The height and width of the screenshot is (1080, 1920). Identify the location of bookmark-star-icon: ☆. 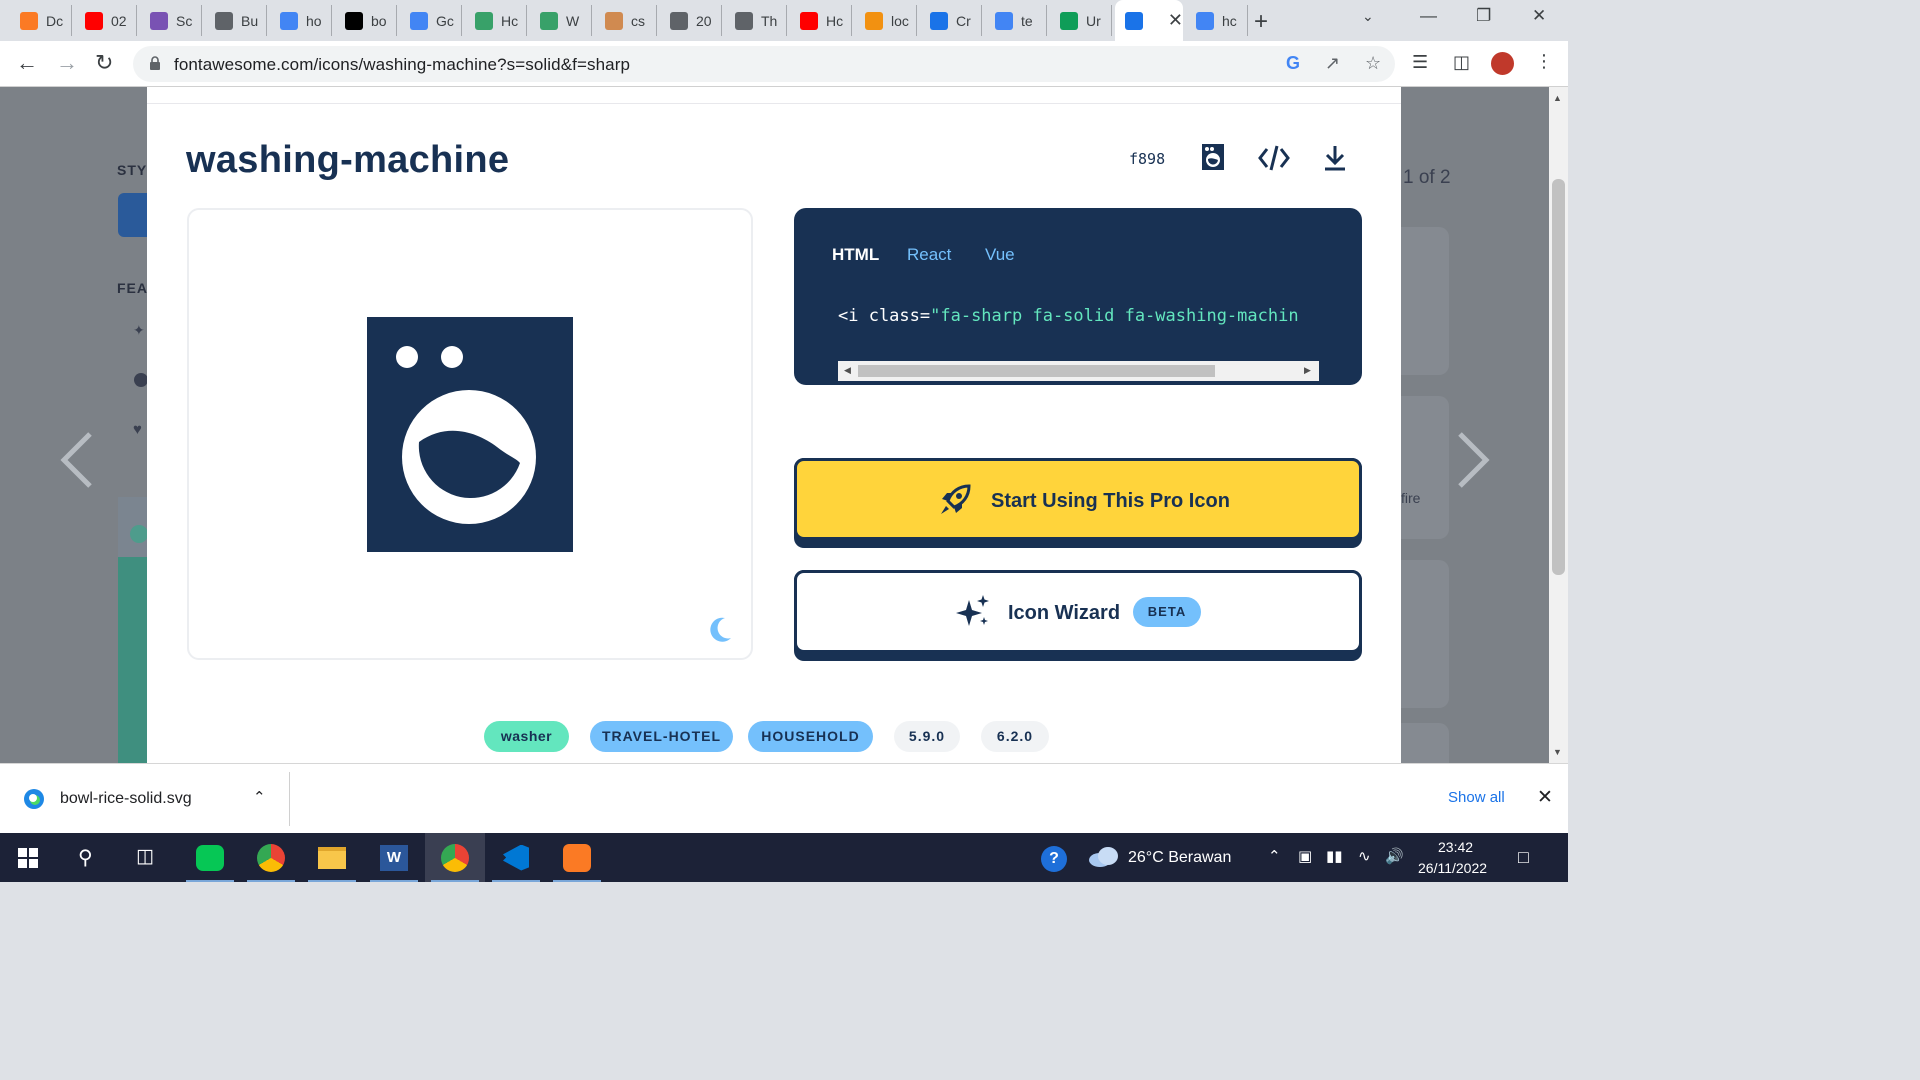
(1373, 63).